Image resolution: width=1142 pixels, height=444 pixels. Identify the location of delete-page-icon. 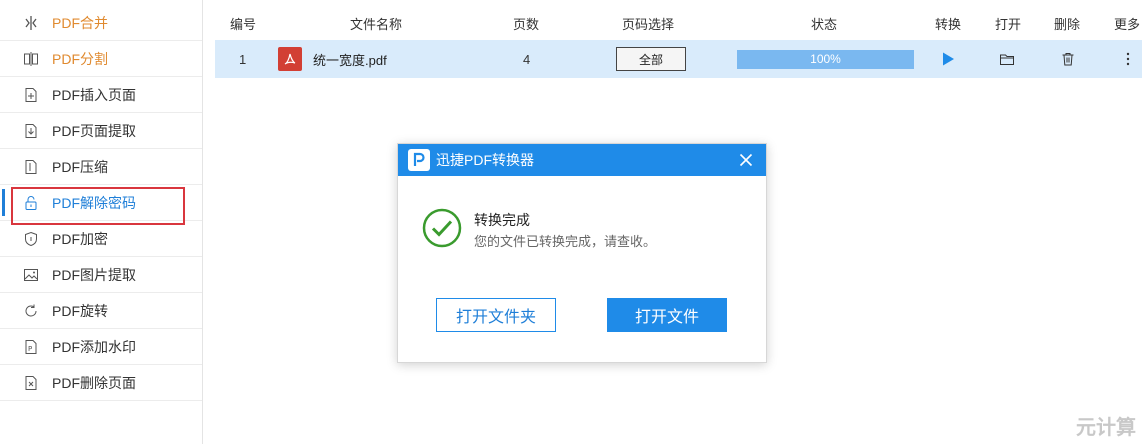
(31, 383).